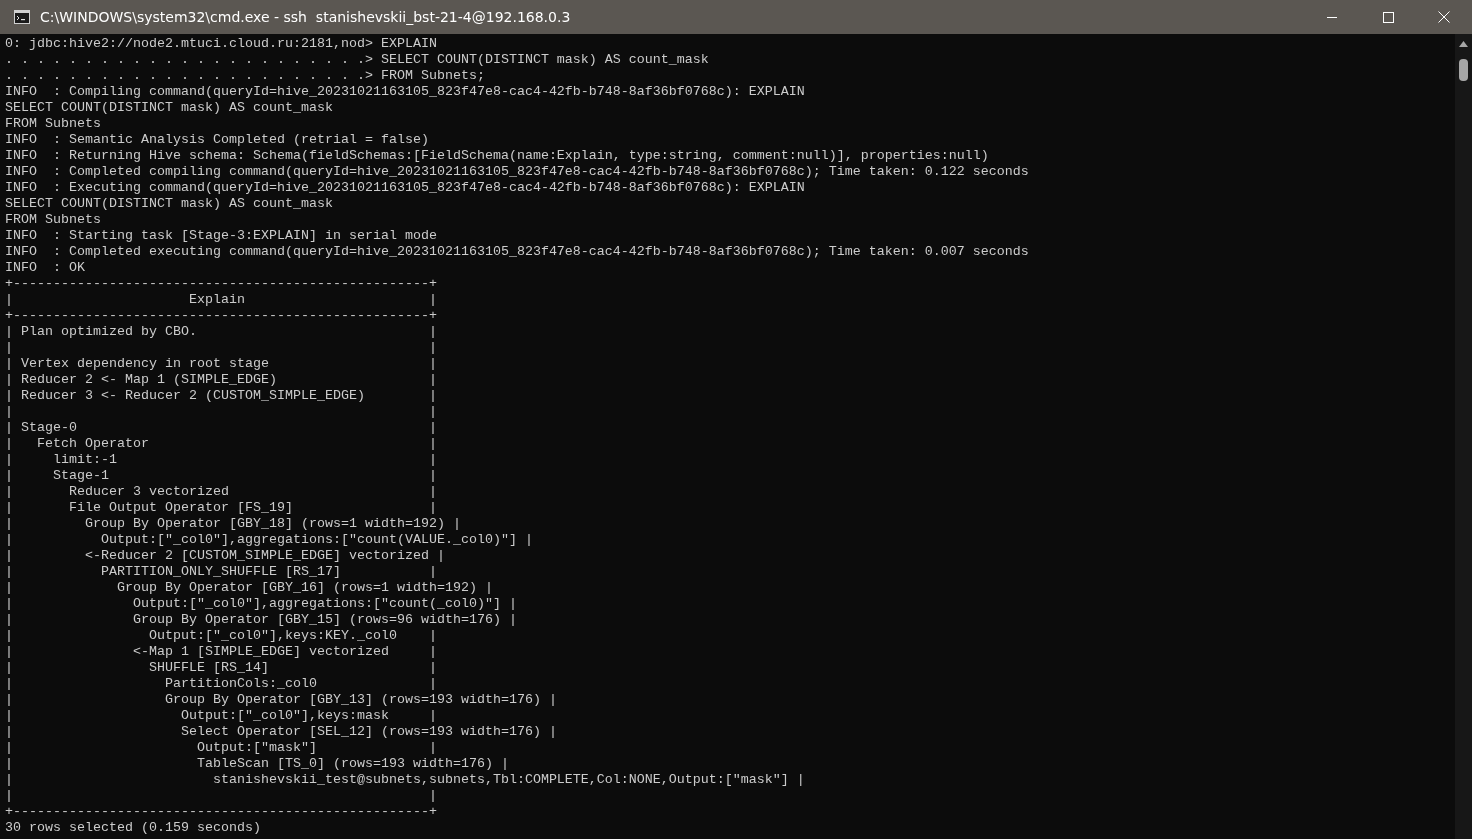 The image size is (1472, 839). Describe the element at coordinates (405, 188) in the screenshot. I see `terminal-line: INFO : Executing command(queryId=hive_20231021163105_823f47e8-cac4-42fb-b748-8af36bf0768c): EXPLAIN` at that location.